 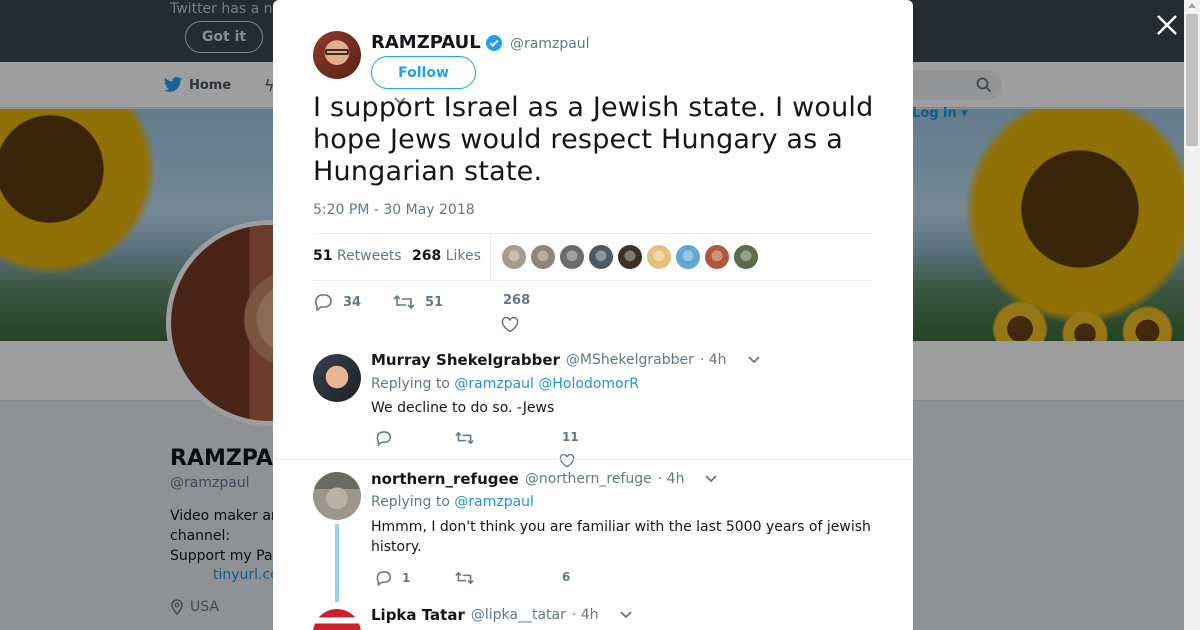 What do you see at coordinates (394, 210) in the screenshot?
I see `tweet-timestamp: 5:20 PM - 30 May 2018` at bounding box center [394, 210].